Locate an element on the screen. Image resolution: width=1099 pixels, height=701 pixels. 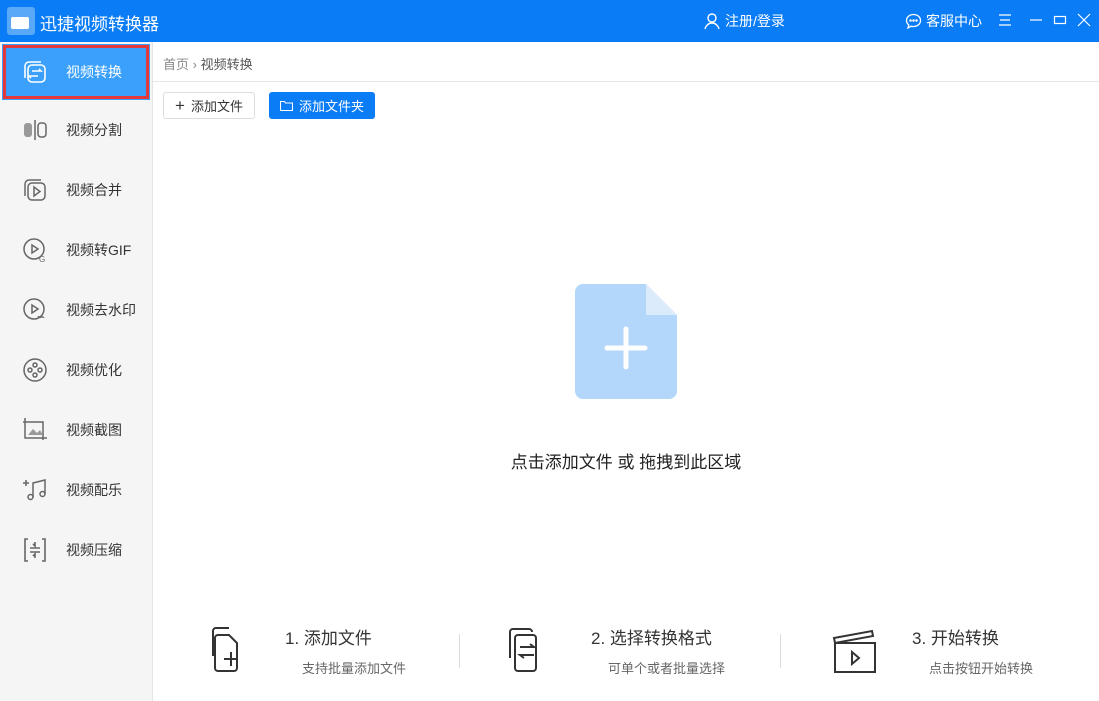
sidebar-item-video-convert: 视频转换 is located at coordinates (76, 72).